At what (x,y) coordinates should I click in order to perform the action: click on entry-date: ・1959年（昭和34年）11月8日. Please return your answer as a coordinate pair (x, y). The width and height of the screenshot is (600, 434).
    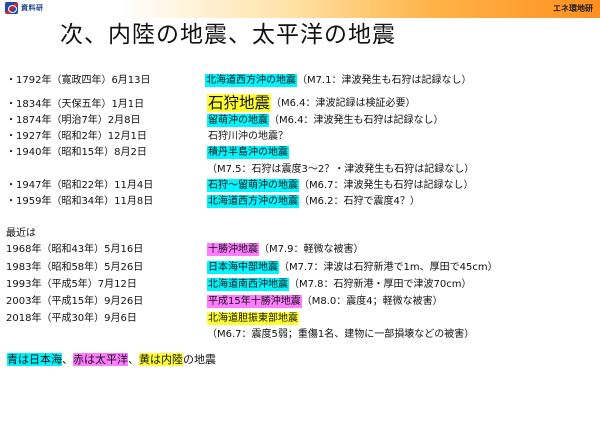
    Looking at the image, I should click on (80, 201).